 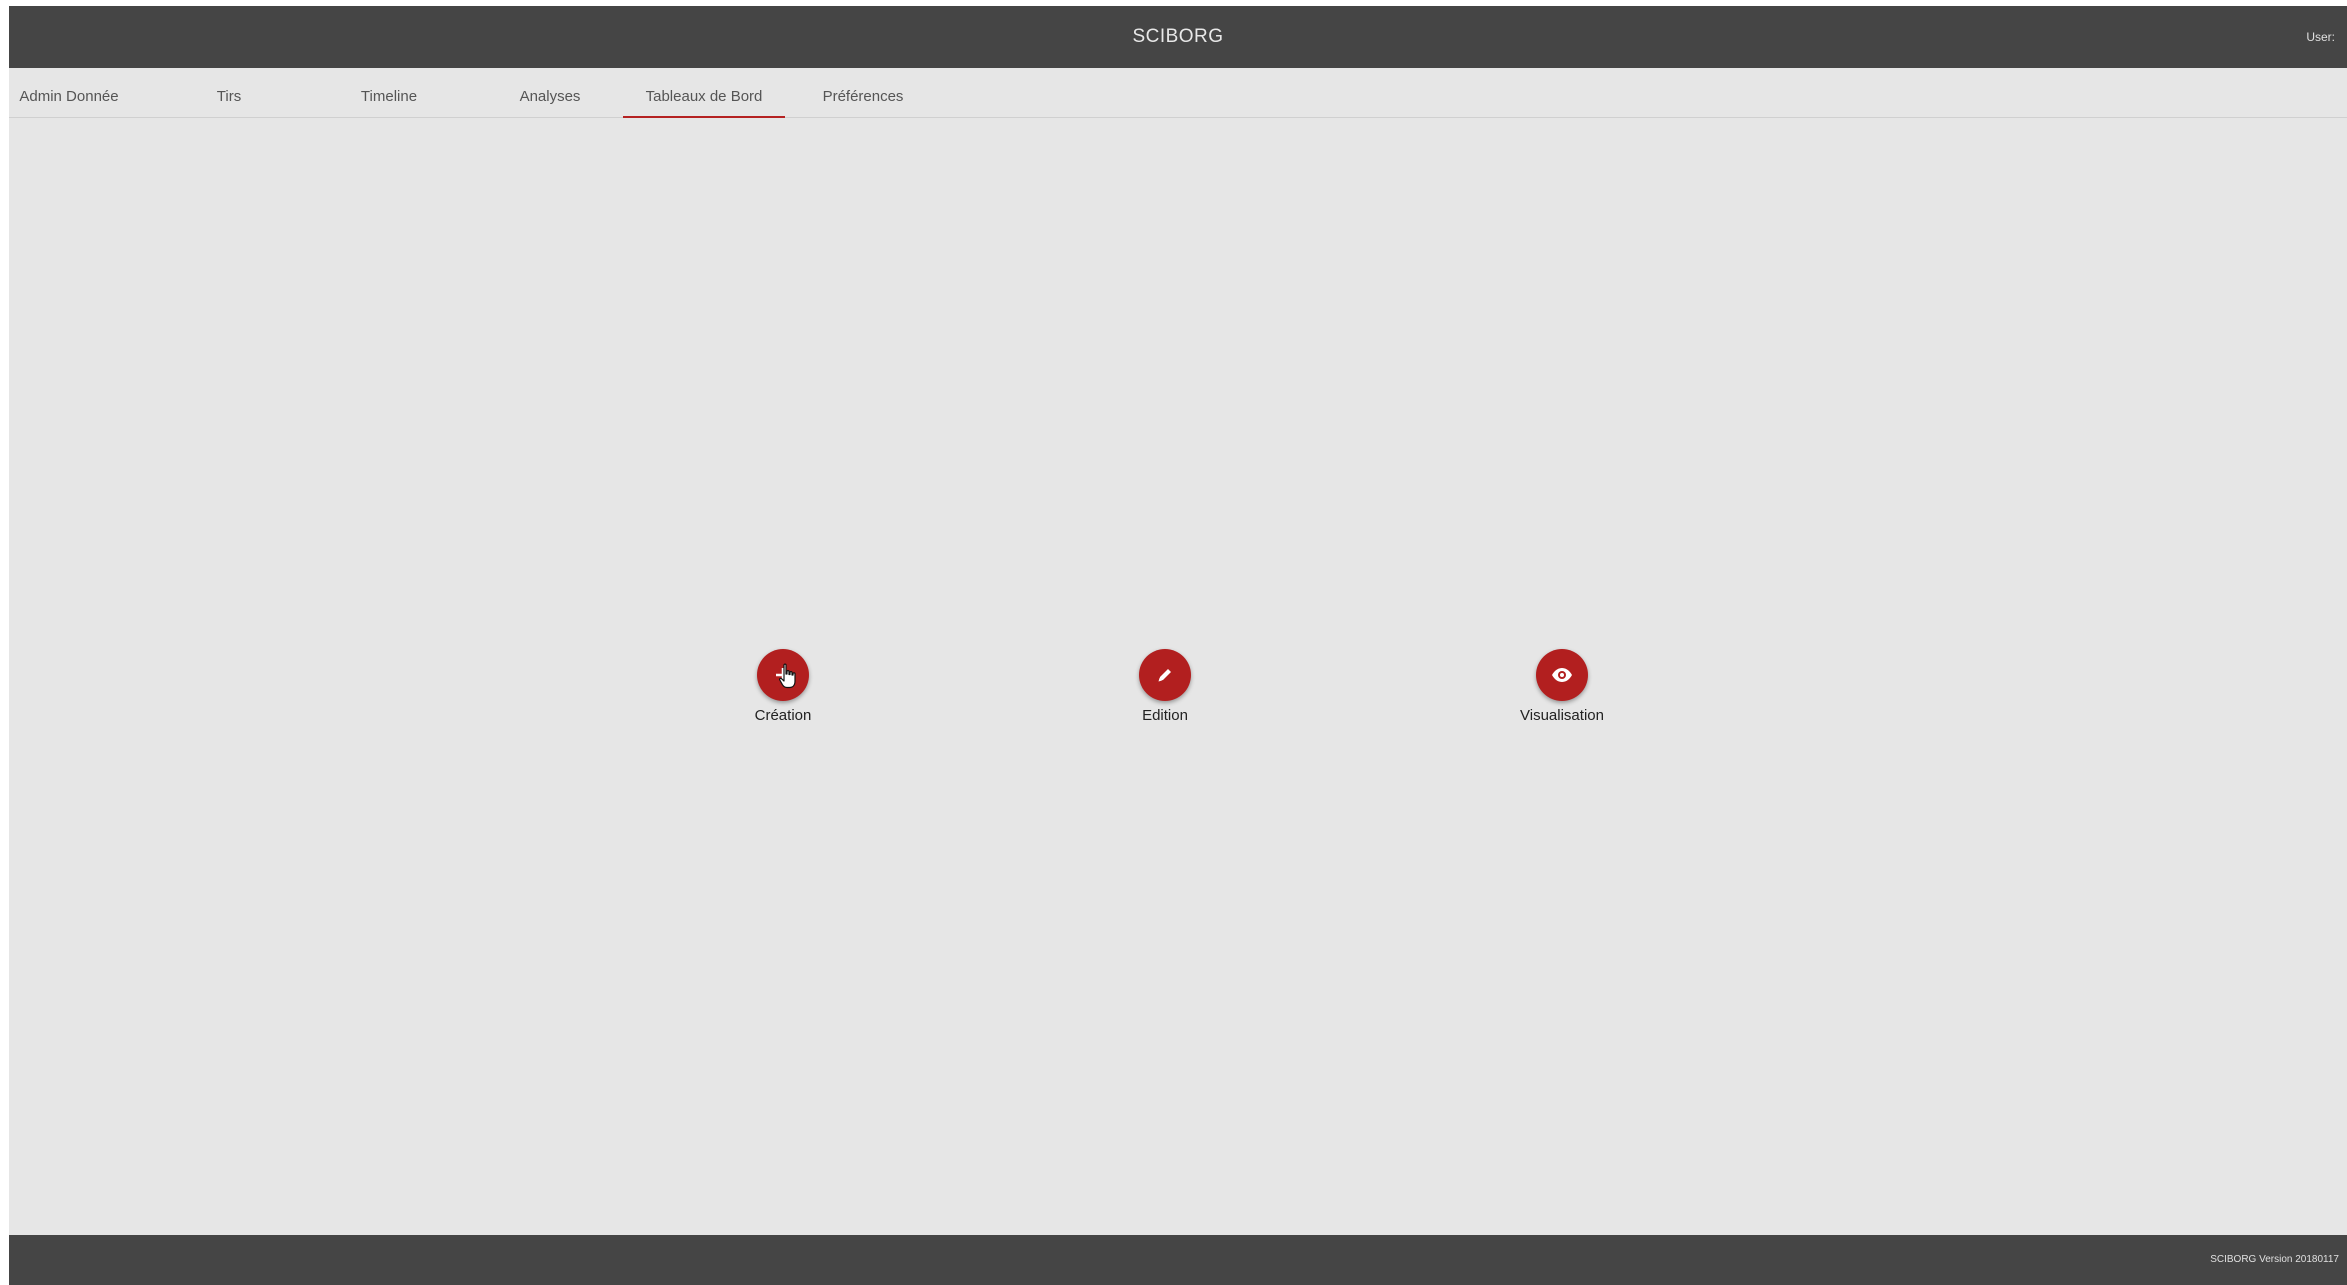 What do you see at coordinates (69, 92) in the screenshot?
I see `tab-admin-donnee: Admin Donnée` at bounding box center [69, 92].